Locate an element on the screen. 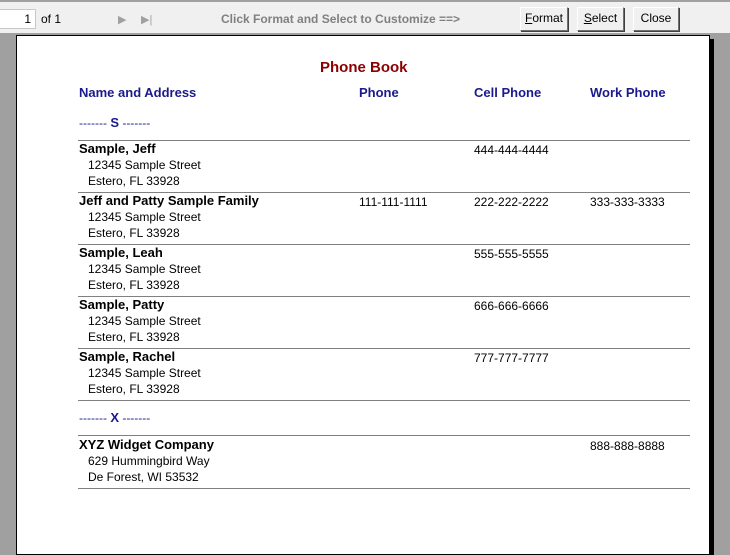 Image resolution: width=730 pixels, height=555 pixels. select-accel: S is located at coordinates (587, 18).